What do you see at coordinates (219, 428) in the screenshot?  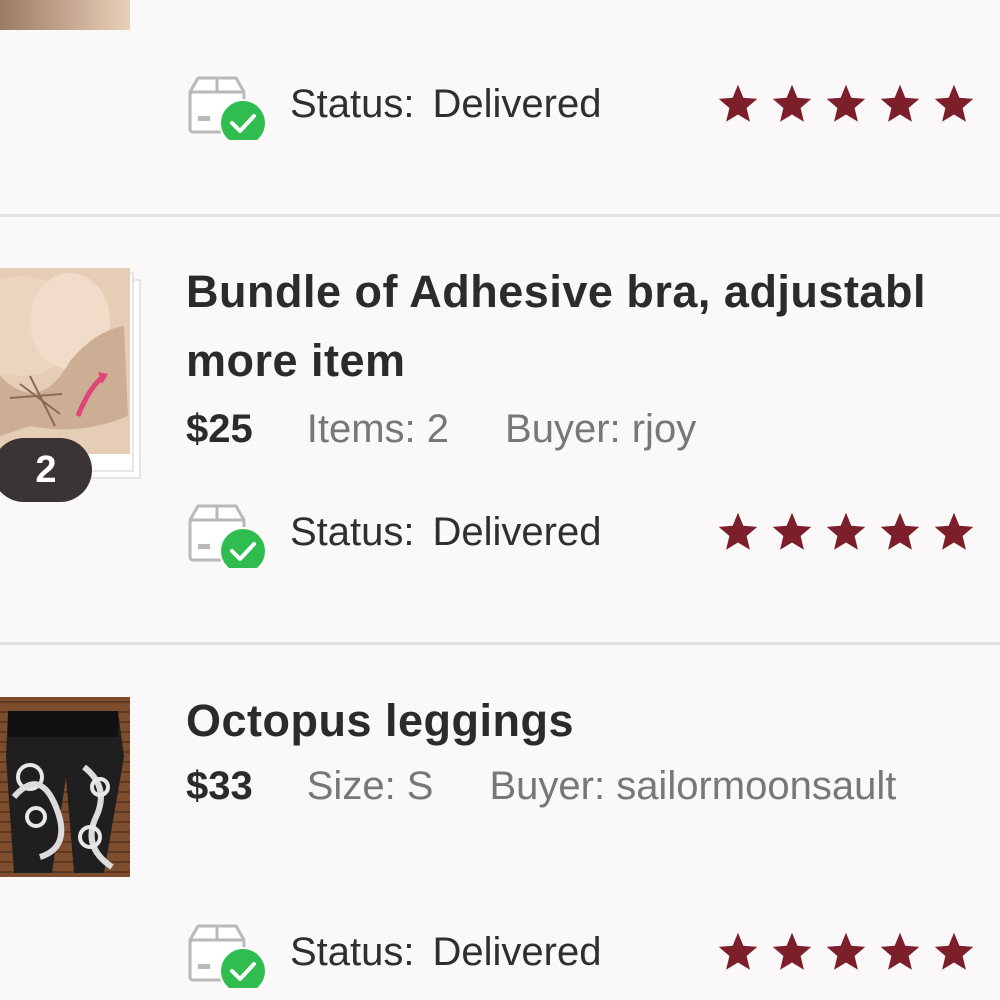 I see `order-price: $25` at bounding box center [219, 428].